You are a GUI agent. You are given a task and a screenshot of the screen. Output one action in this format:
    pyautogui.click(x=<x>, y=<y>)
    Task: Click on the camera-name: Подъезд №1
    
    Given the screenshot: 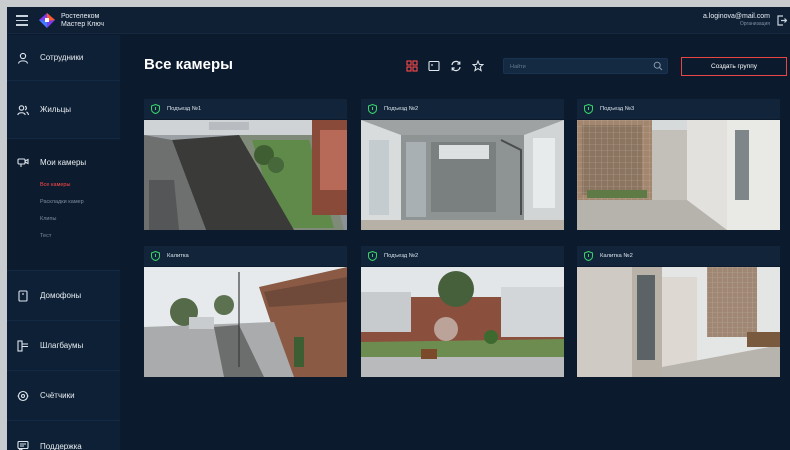 What is the action you would take?
    pyautogui.click(x=184, y=109)
    